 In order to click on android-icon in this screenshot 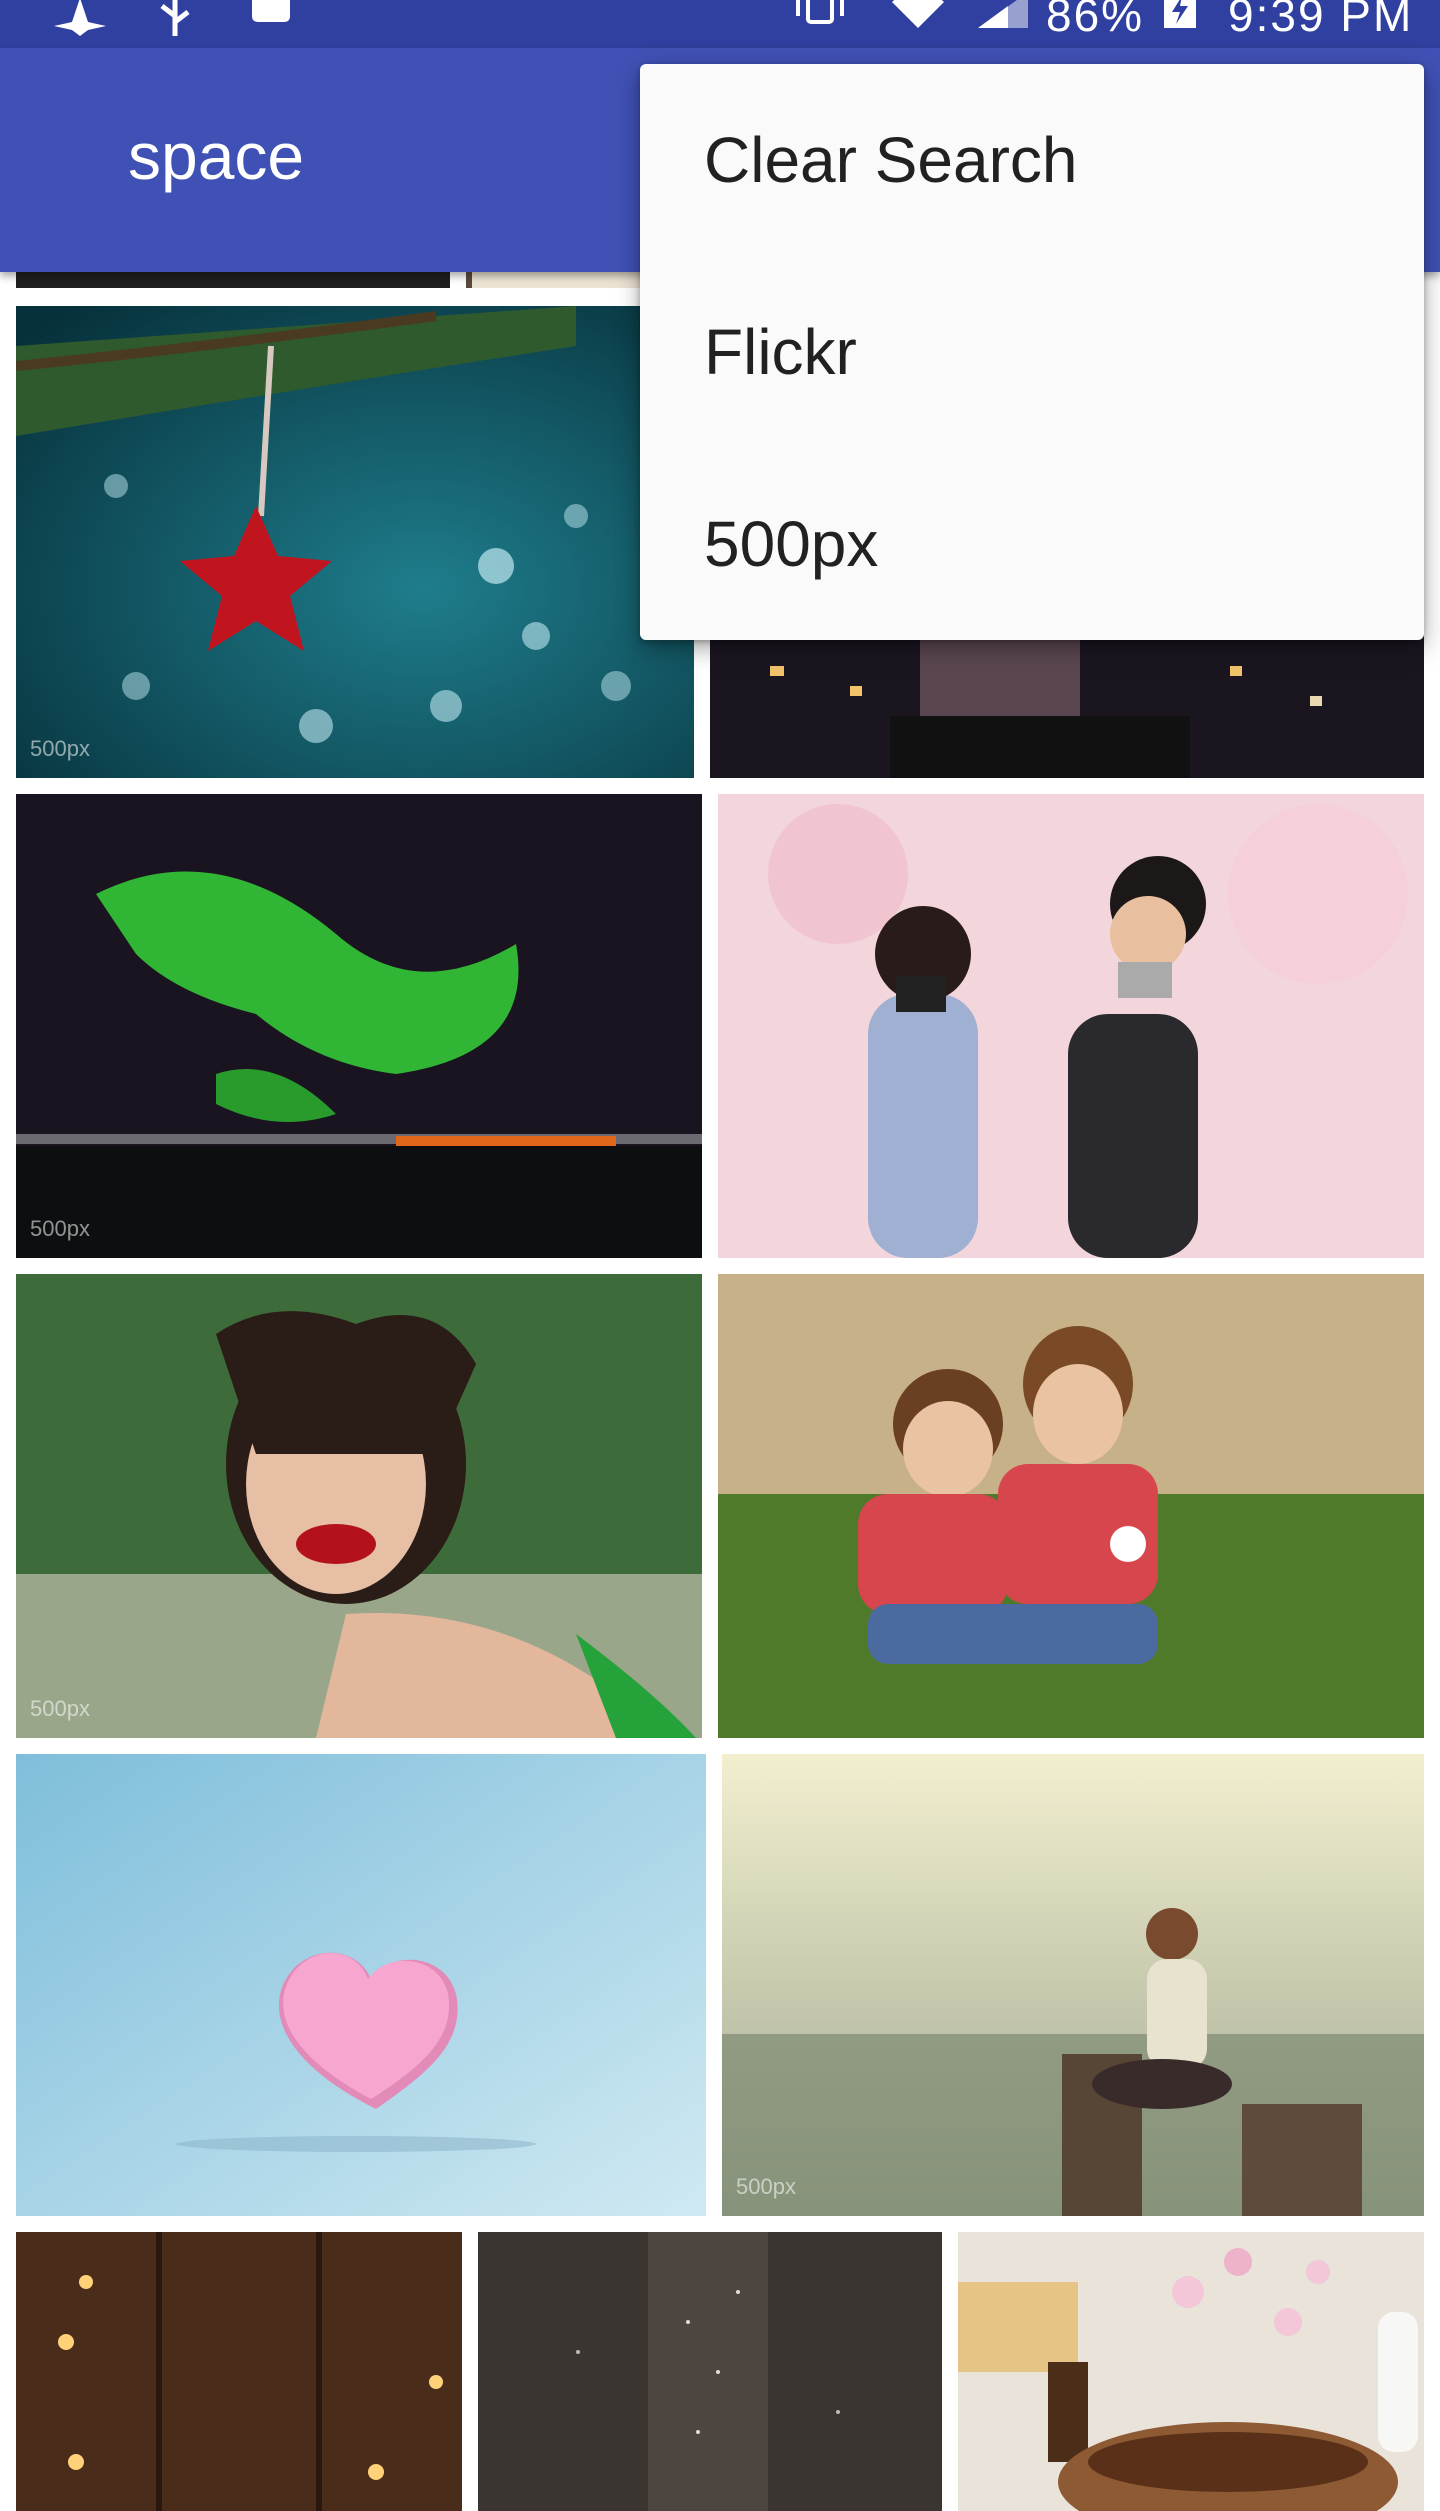, I will do `click(271, 11)`.